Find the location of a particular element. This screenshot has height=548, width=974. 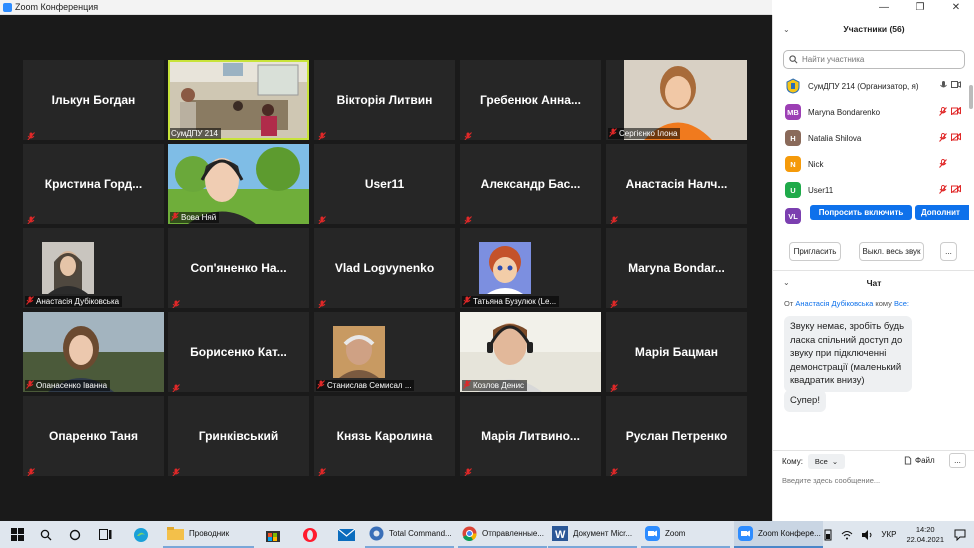

mic-icon is located at coordinates (943, 86).